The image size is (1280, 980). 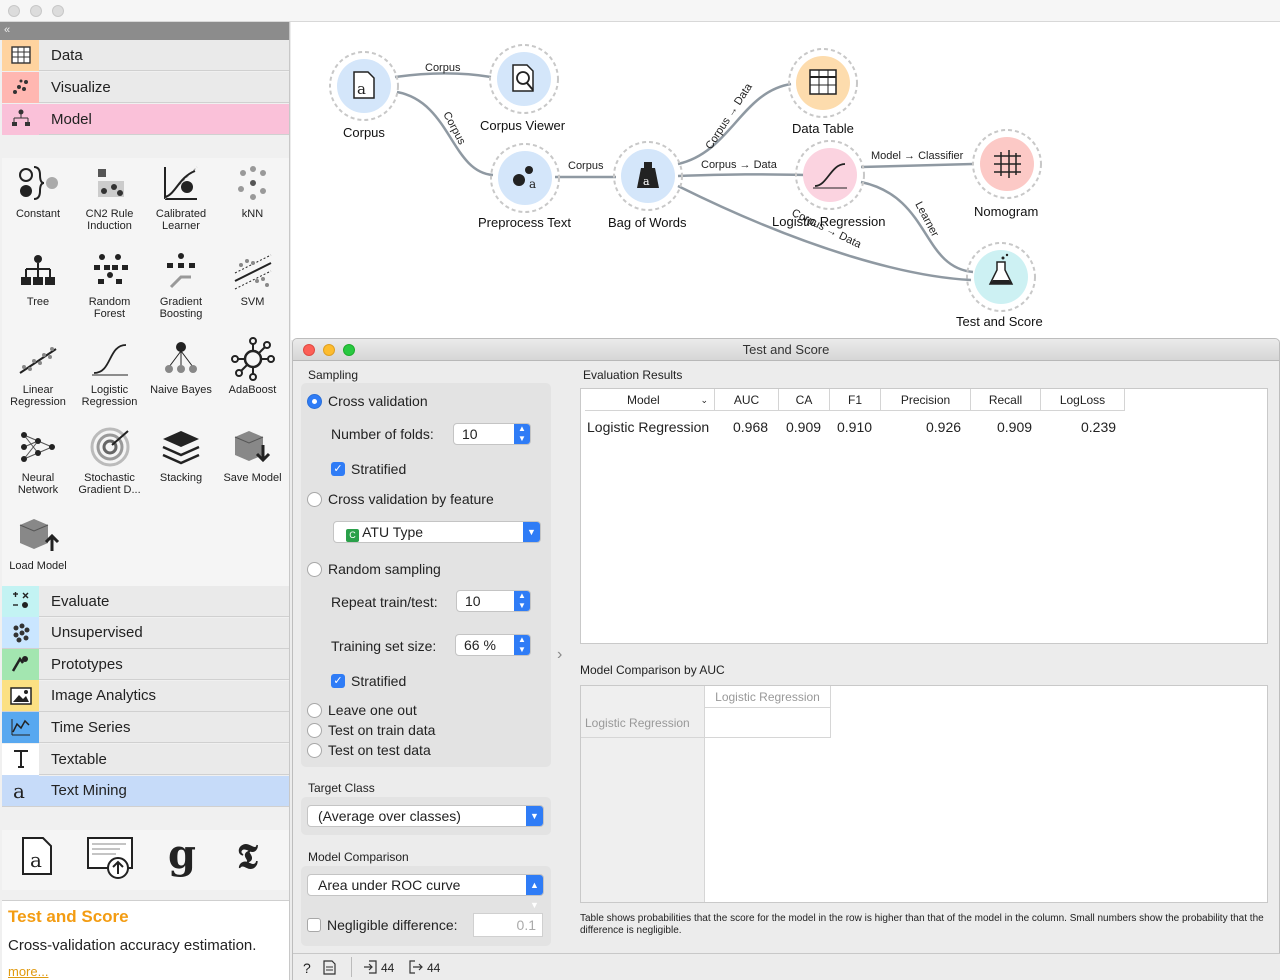 What do you see at coordinates (493, 601) in the screenshot?
I see `repeat-spinbox: 10 ▲ ▼` at bounding box center [493, 601].